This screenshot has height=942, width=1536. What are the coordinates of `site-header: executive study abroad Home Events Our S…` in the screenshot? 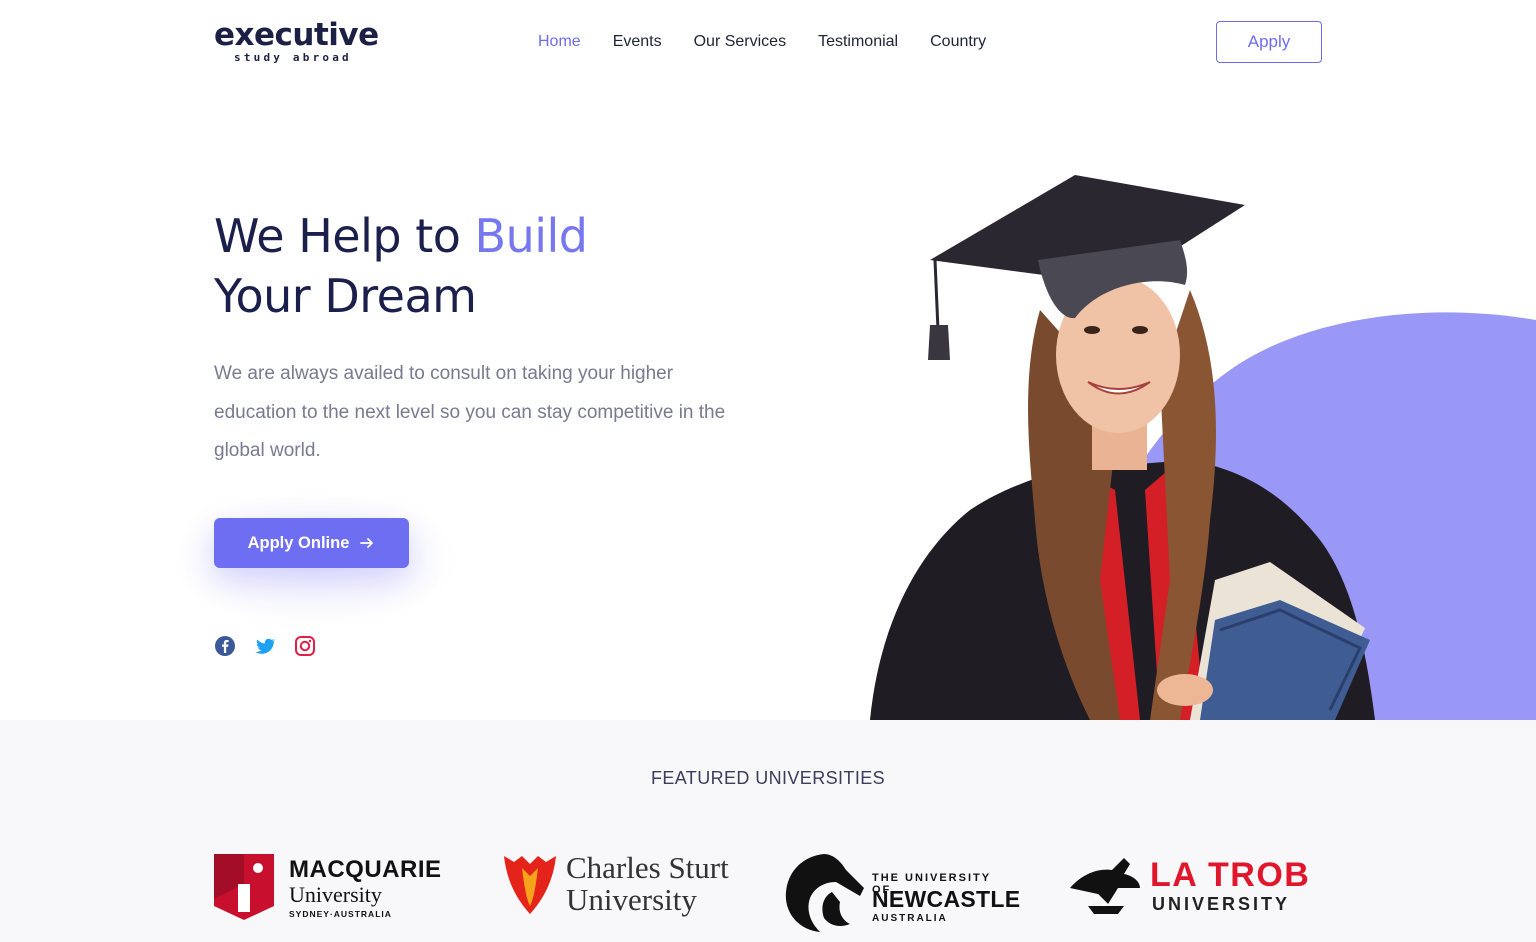 It's located at (768, 43).